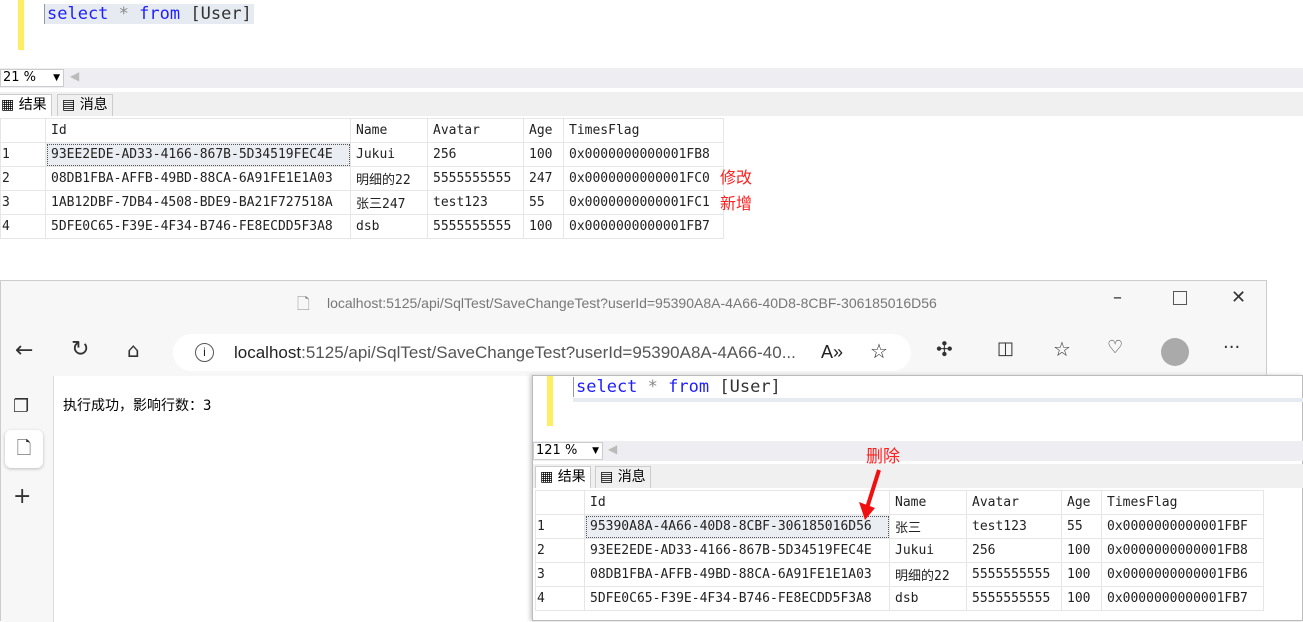 The width and height of the screenshot is (1303, 622). I want to click on zoom-dropdown: 121 % ▼, so click(568, 451).